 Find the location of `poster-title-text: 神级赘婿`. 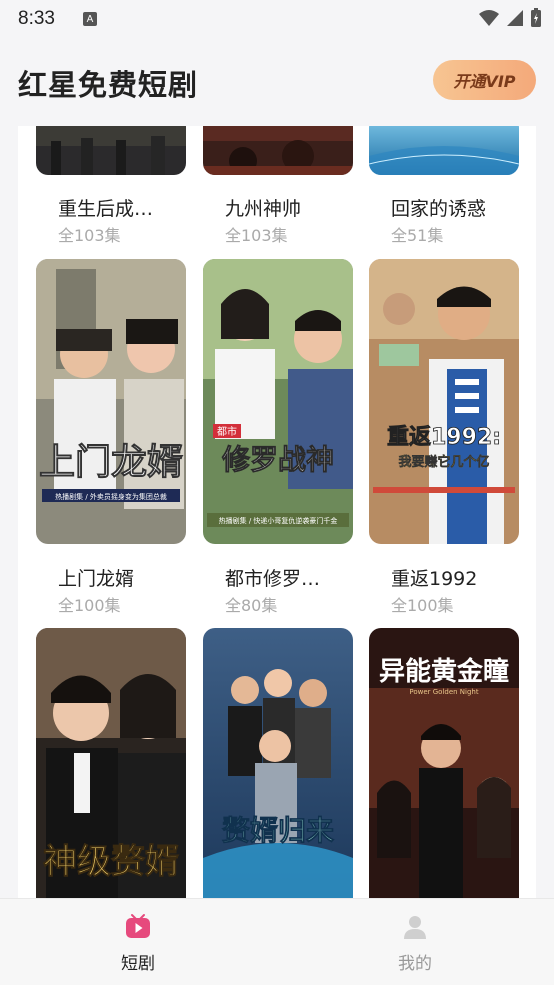

poster-title-text: 神级赘婿 is located at coordinates (111, 862).